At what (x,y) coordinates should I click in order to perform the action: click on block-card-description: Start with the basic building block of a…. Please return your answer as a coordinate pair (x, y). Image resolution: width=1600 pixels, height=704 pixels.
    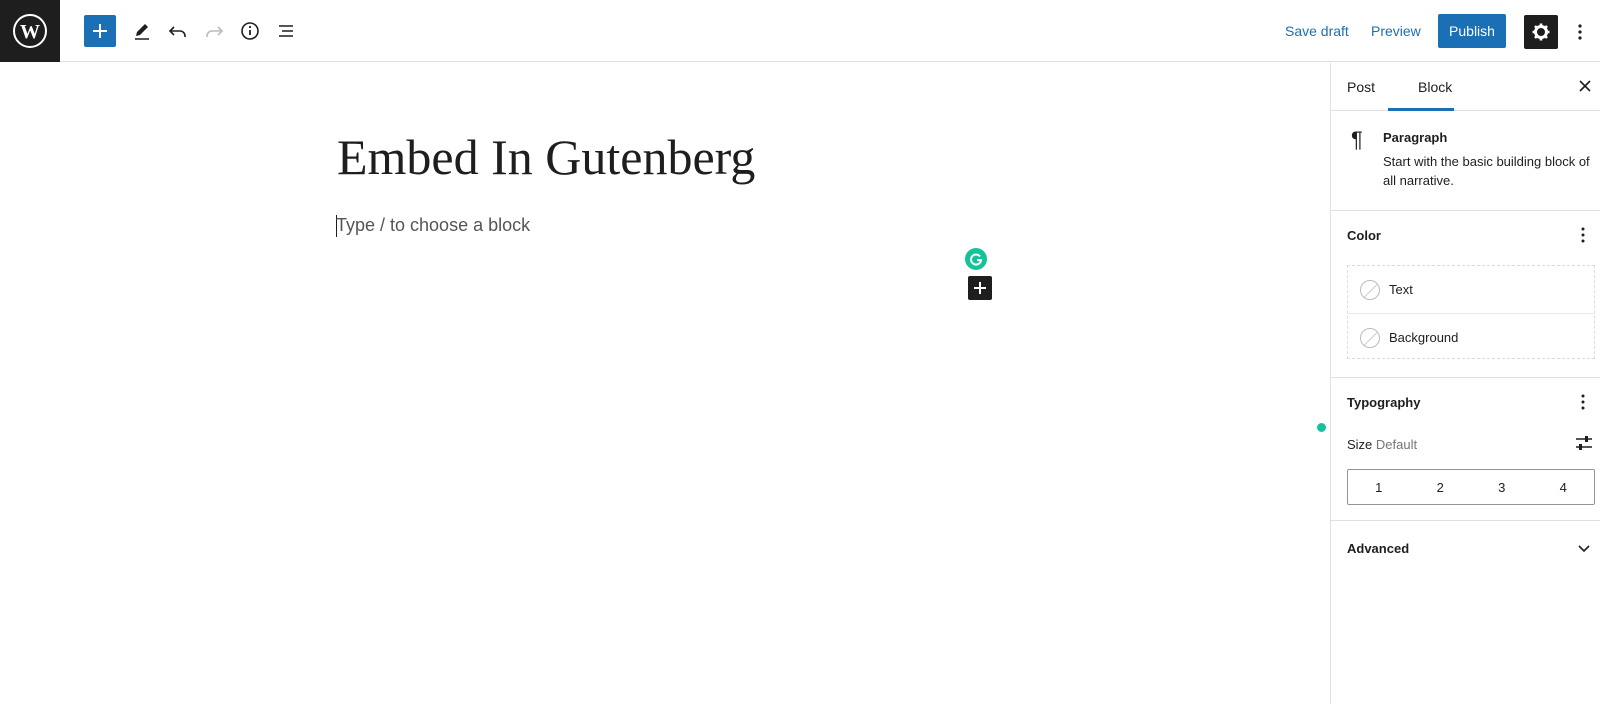
    Looking at the image, I should click on (1486, 171).